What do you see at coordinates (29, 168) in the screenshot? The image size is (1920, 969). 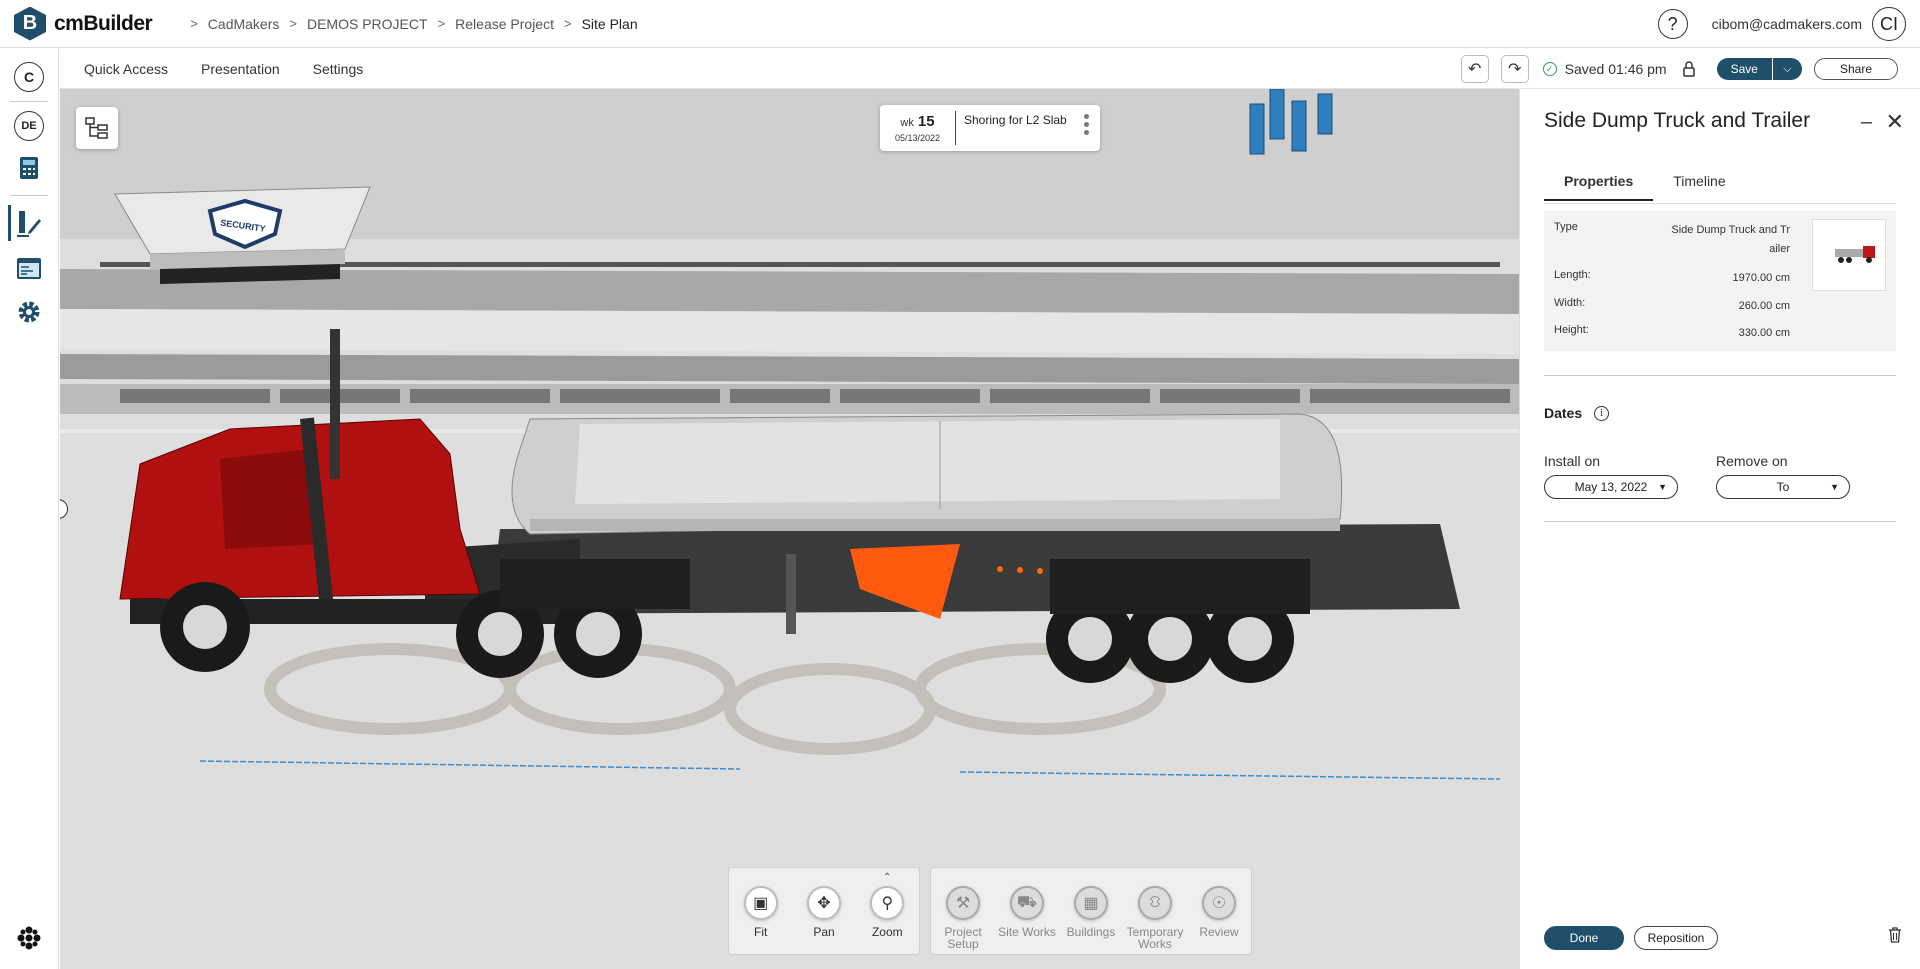 I see `calculator-icon` at bounding box center [29, 168].